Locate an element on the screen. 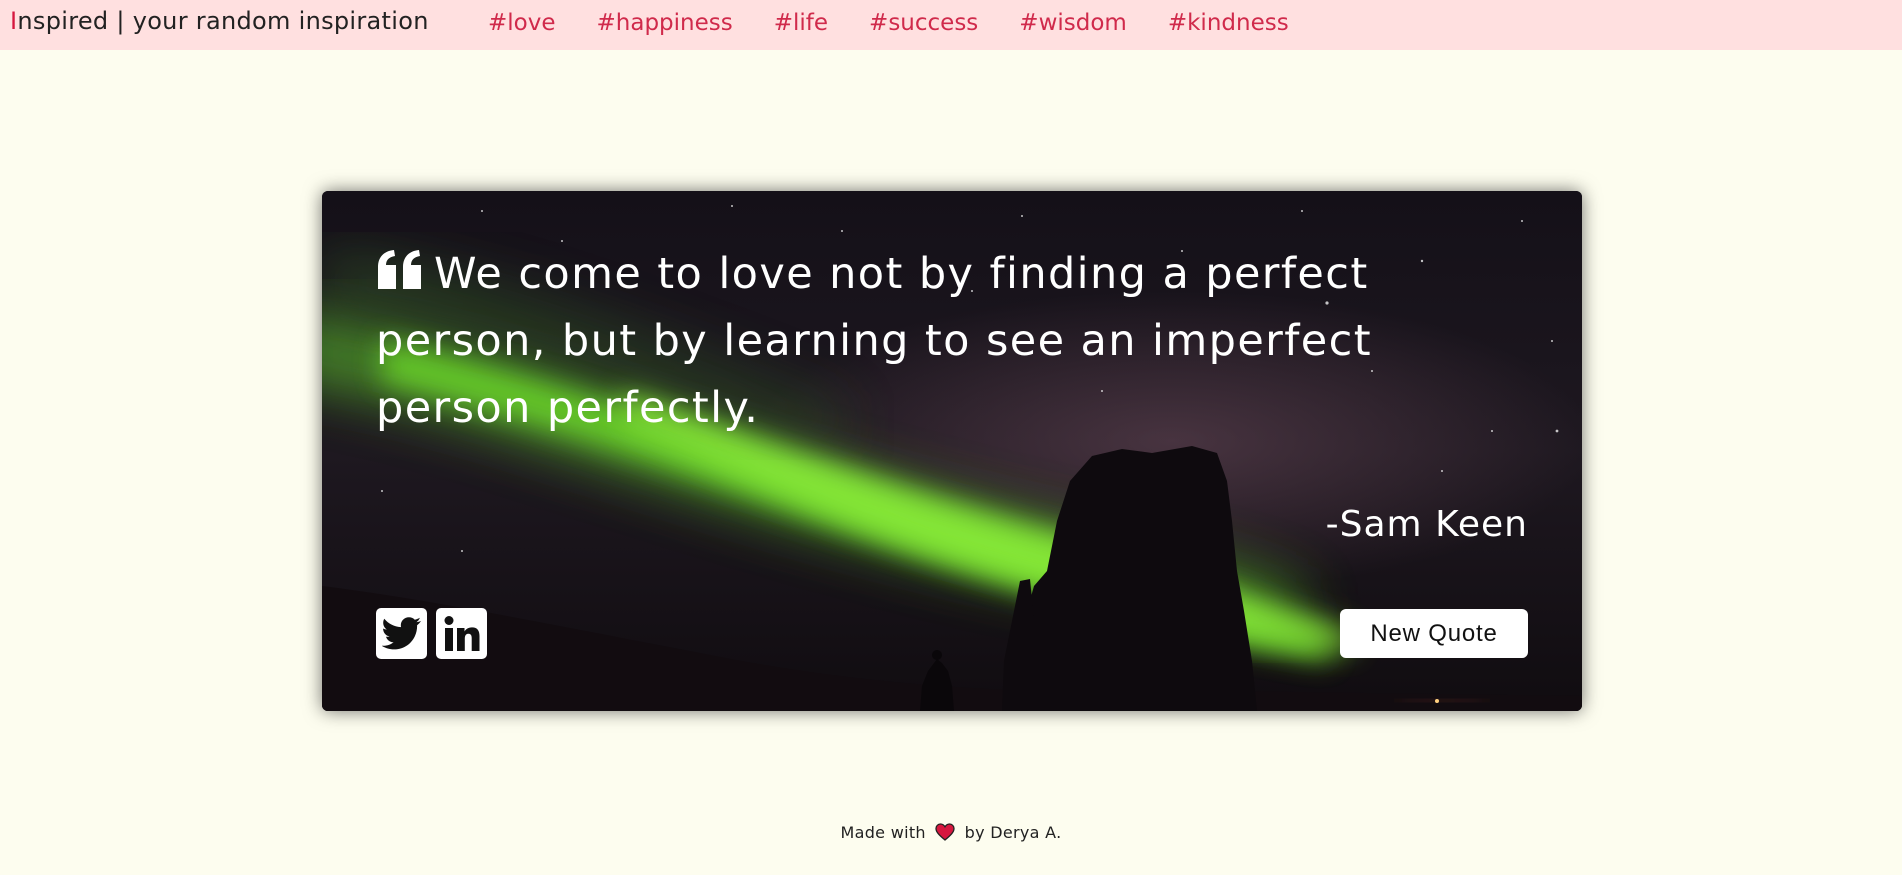 The height and width of the screenshot is (875, 1902). site-brand: Inspired | your random inspiration is located at coordinates (219, 21).